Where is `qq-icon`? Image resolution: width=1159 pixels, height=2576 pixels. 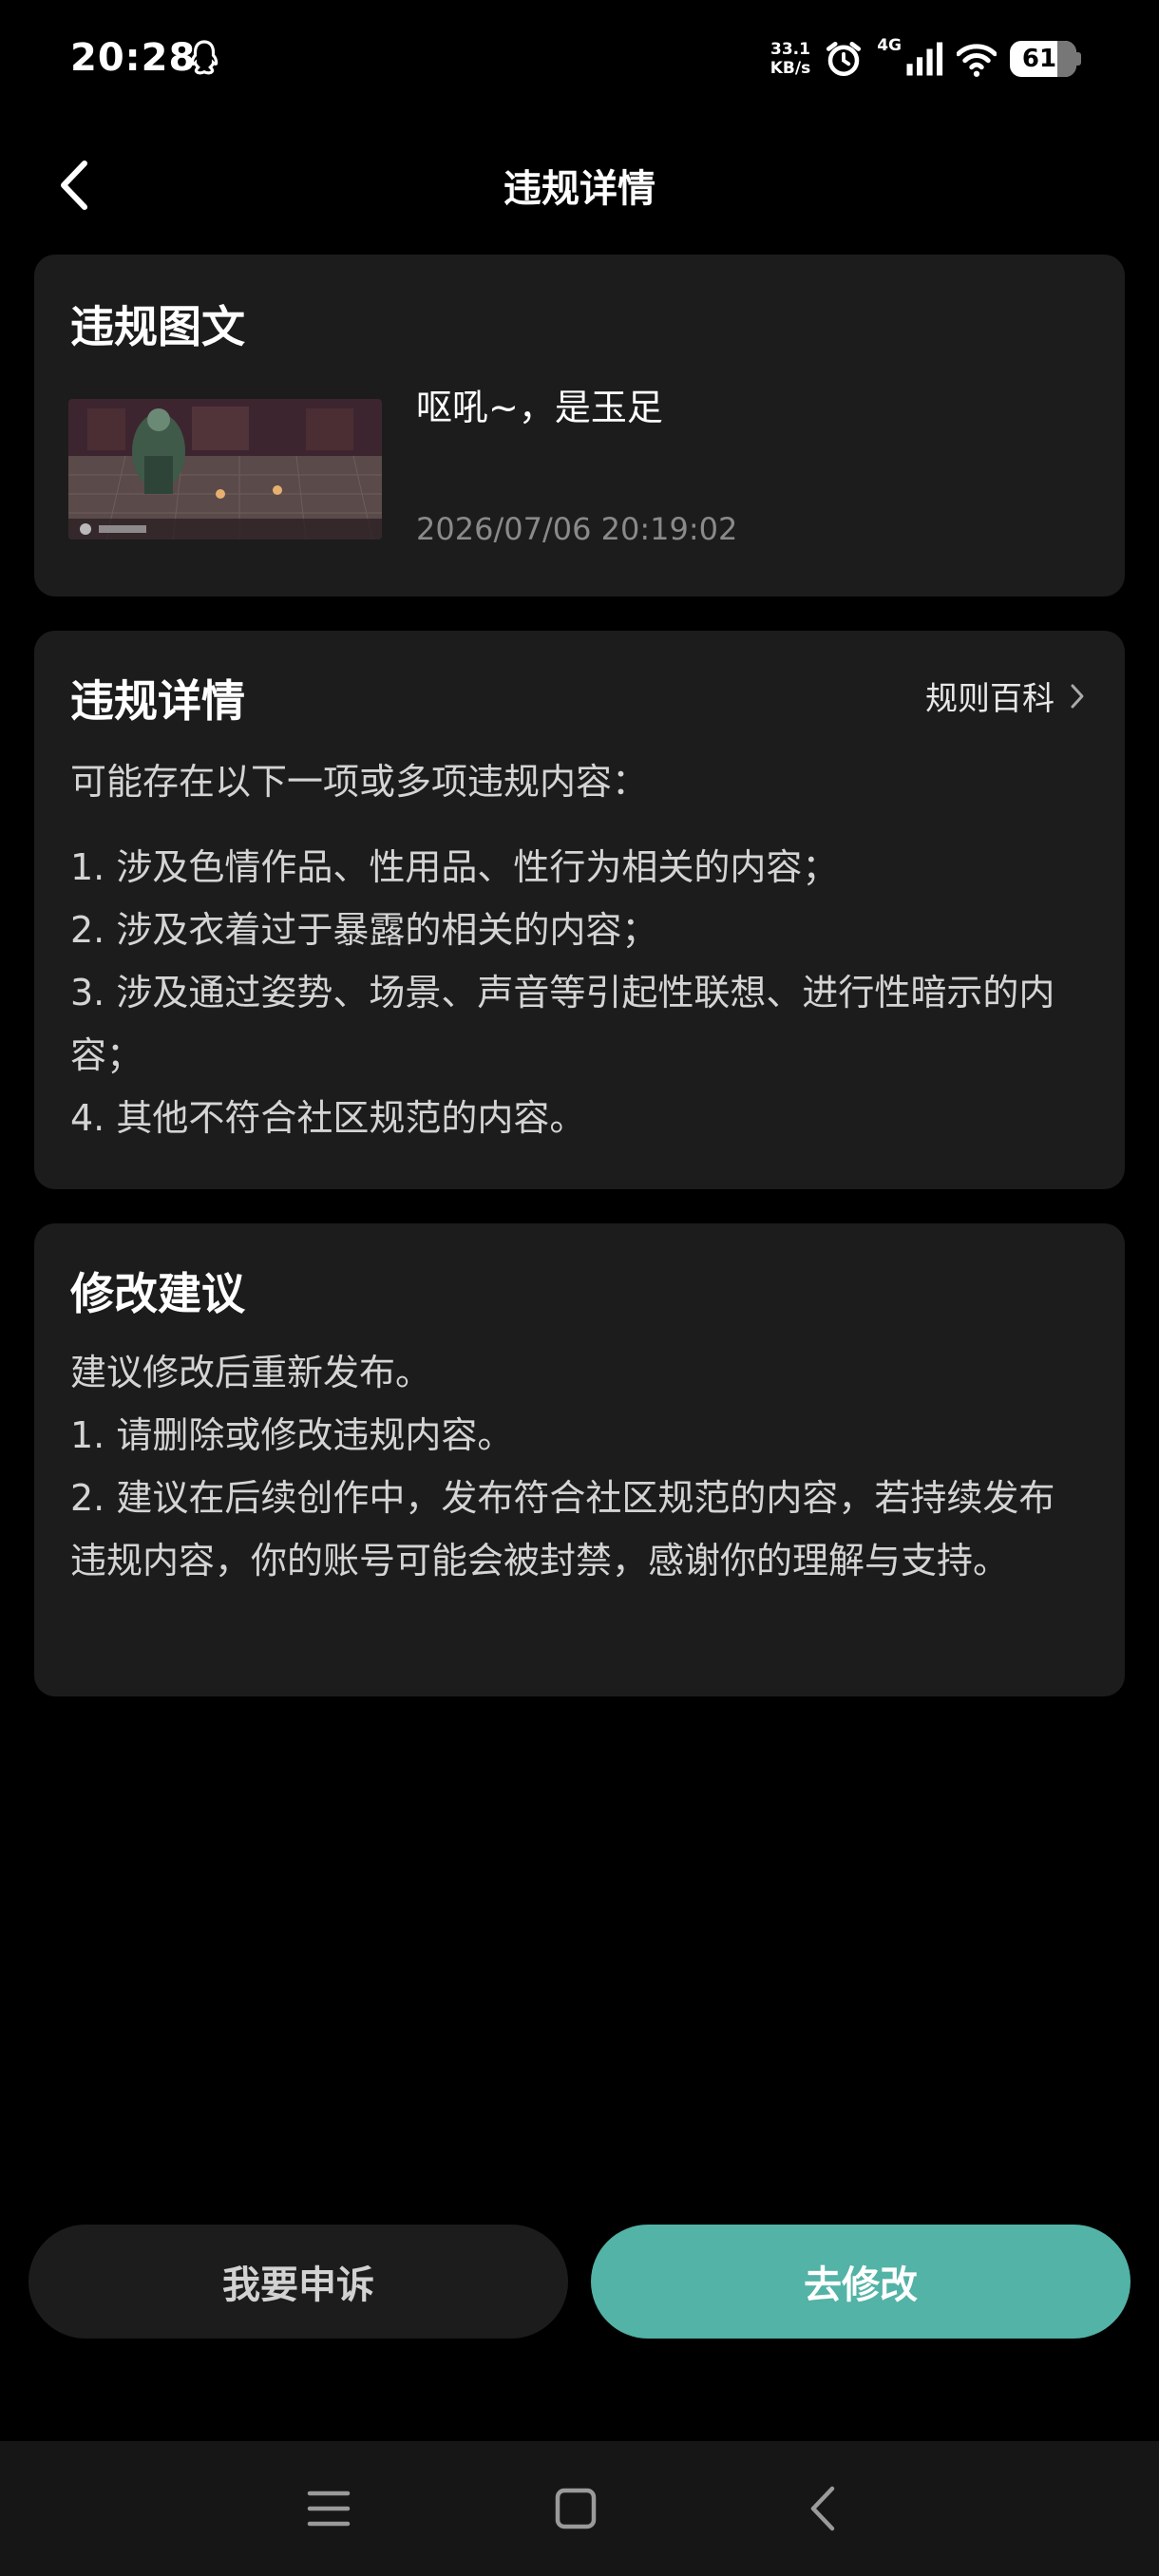
qq-icon is located at coordinates (204, 57).